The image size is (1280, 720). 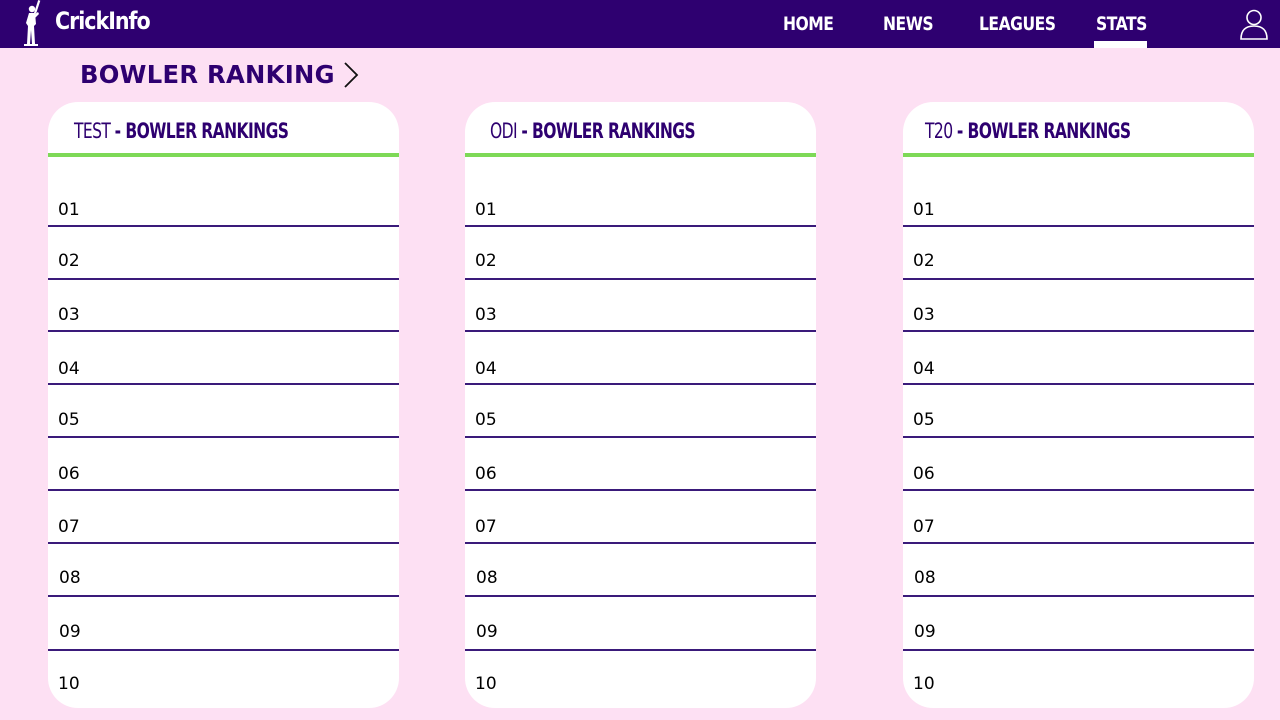 I want to click on page-title: BOWLER RANKING, so click(x=207, y=74).